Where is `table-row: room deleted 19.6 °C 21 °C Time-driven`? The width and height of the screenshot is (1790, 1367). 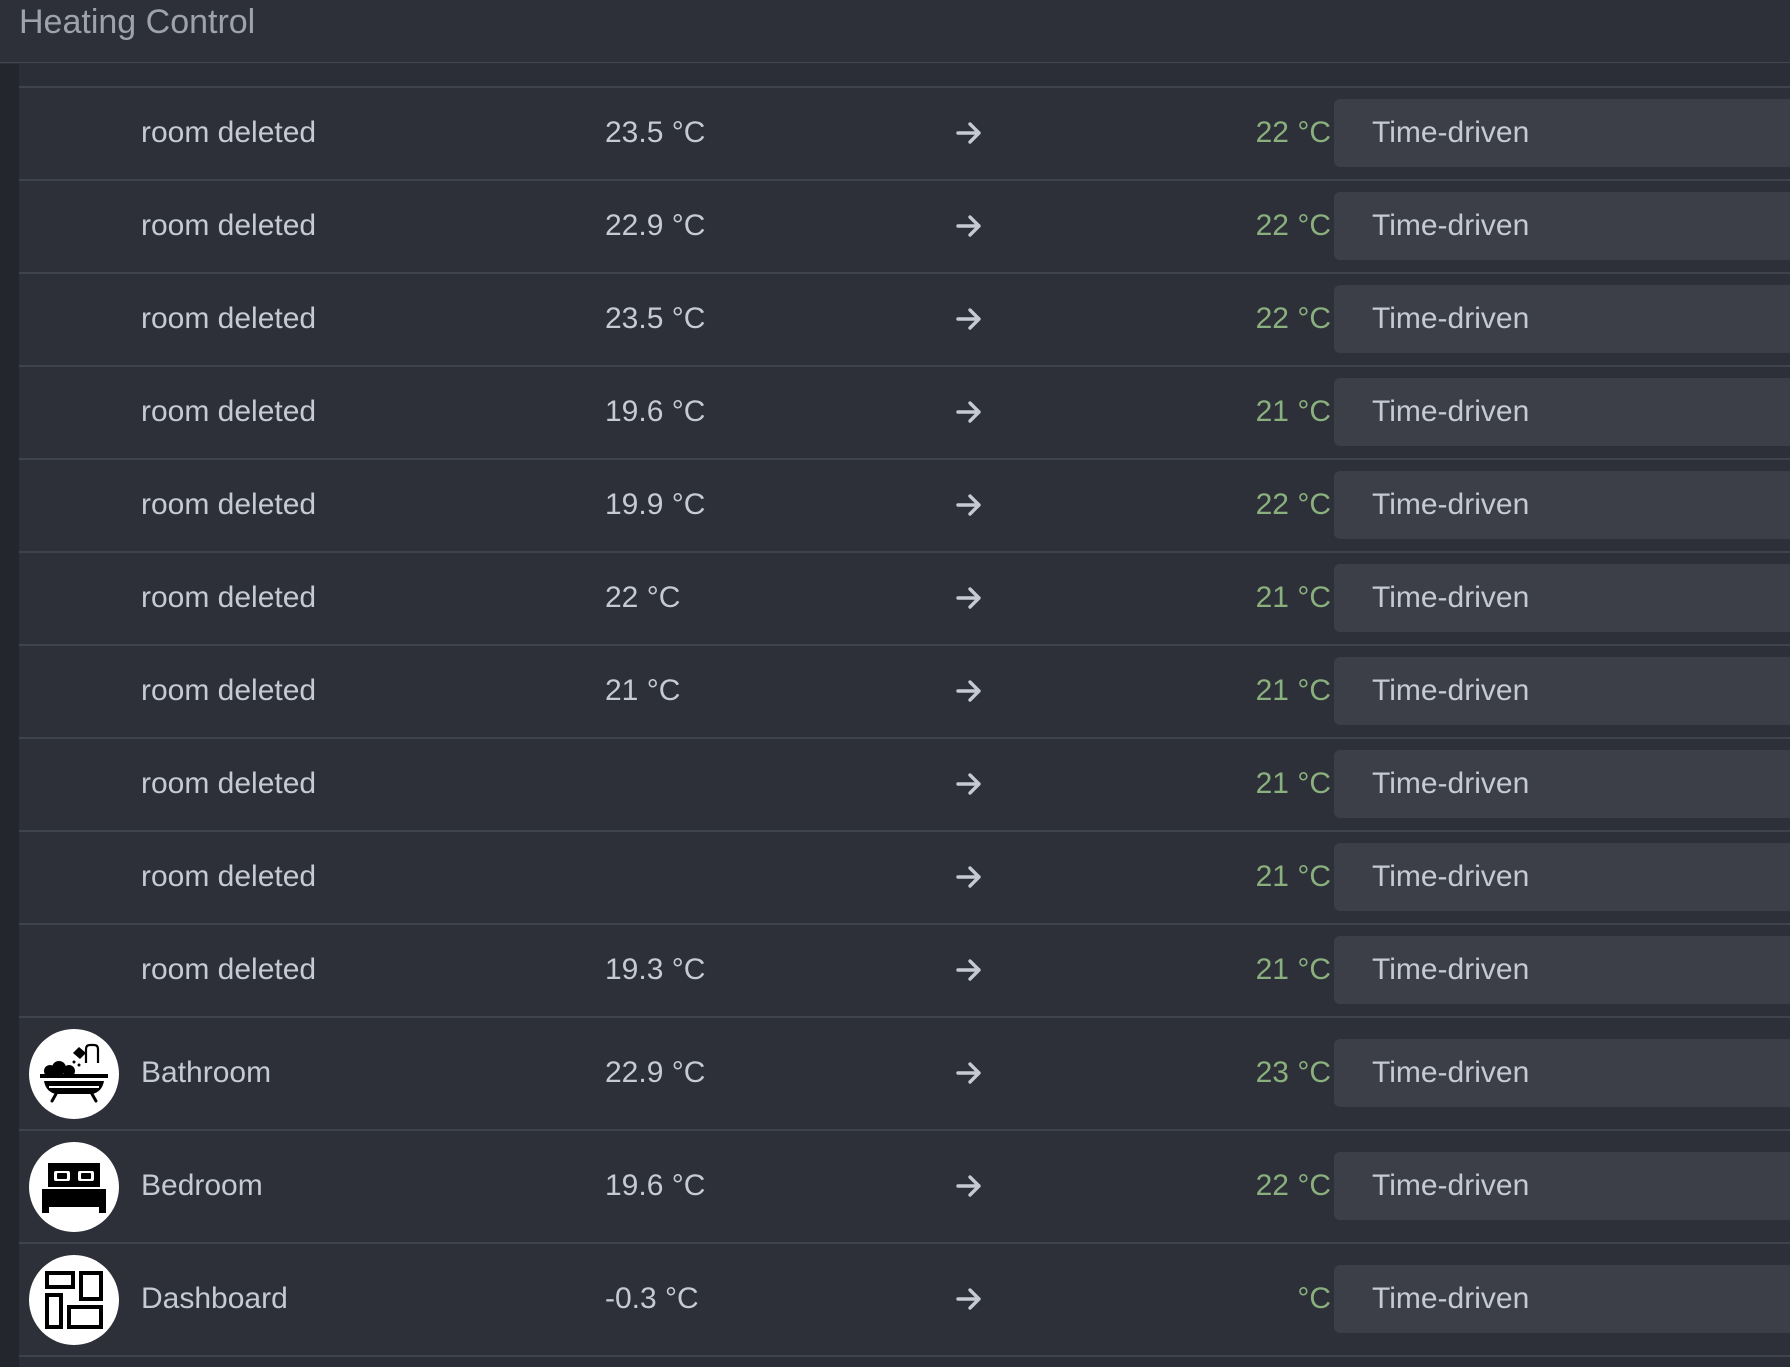 table-row: room deleted 19.6 °C 21 °C Time-driven is located at coordinates (904, 413).